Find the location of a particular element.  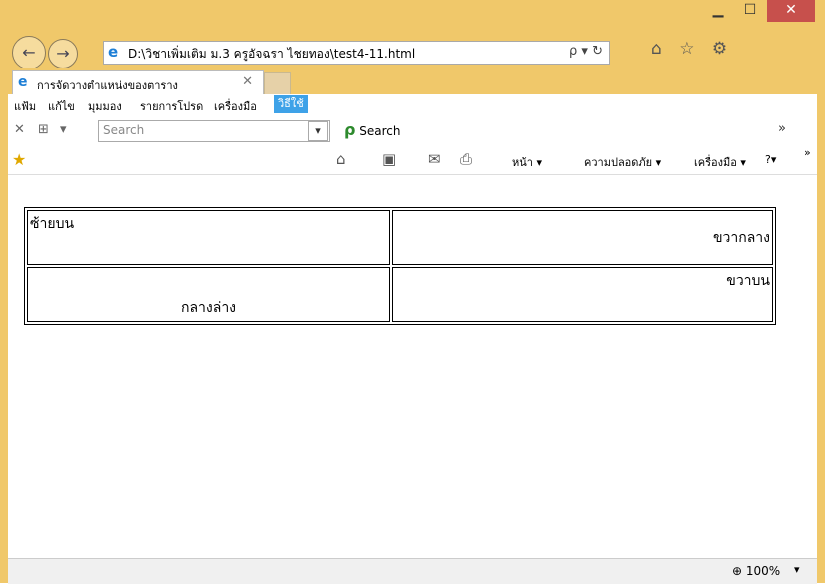

cell-middle-right: ขวากลาง is located at coordinates (582, 237).